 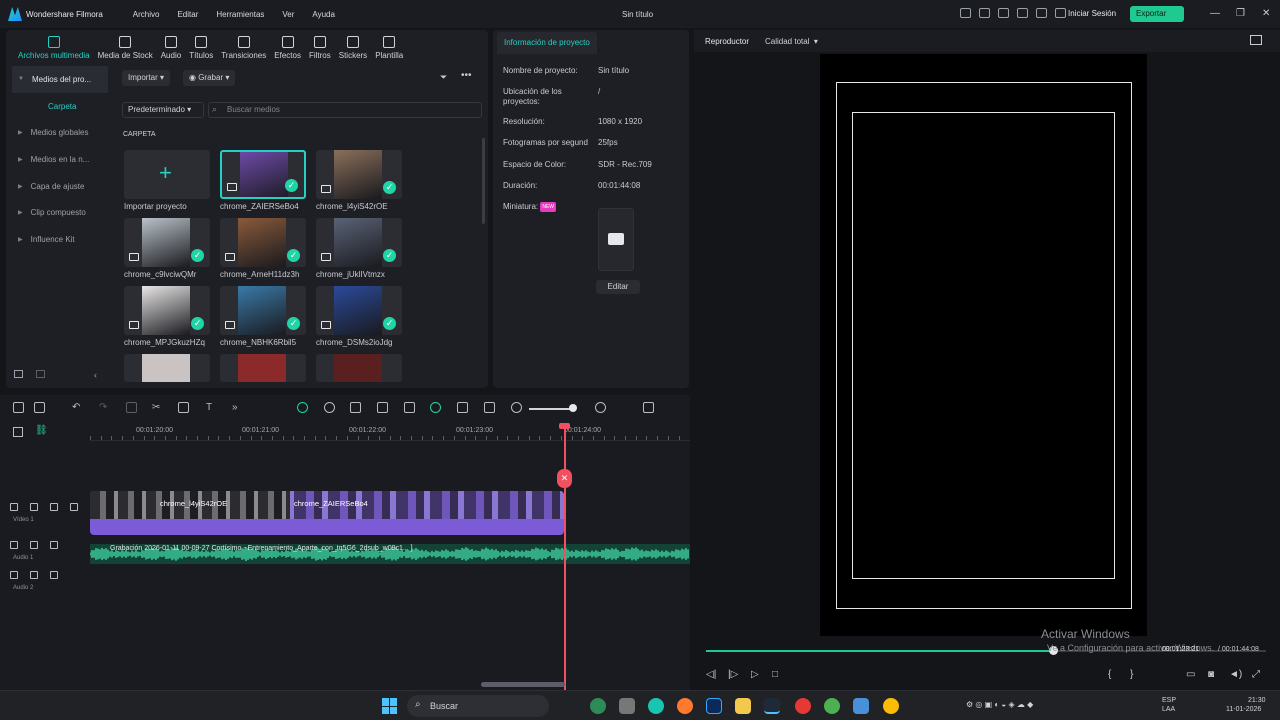 I want to click on language-indicator: ESP LAA, so click(x=1169, y=705).